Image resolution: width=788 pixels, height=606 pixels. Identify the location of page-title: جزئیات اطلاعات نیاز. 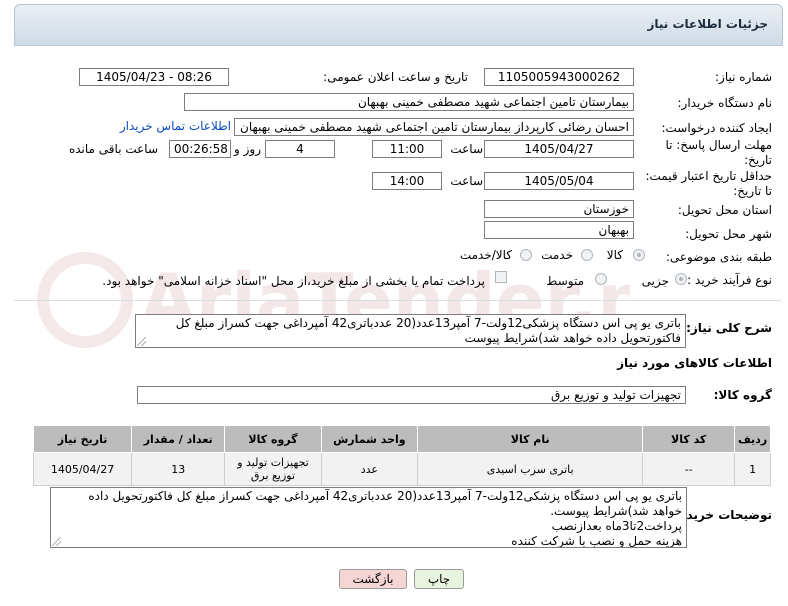
(707, 24).